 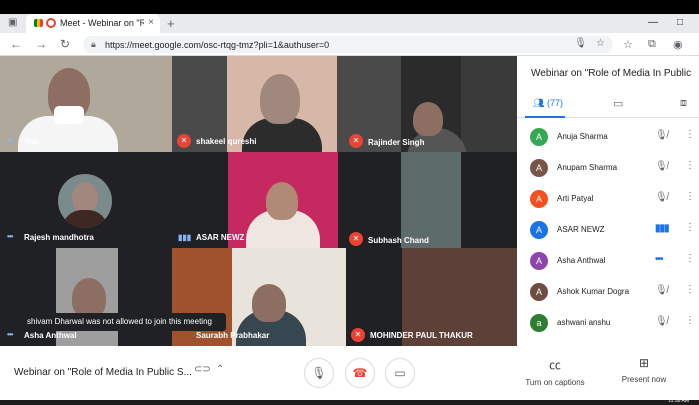 What do you see at coordinates (600, 43) in the screenshot?
I see `bookmark-star-icon: ☆` at bounding box center [600, 43].